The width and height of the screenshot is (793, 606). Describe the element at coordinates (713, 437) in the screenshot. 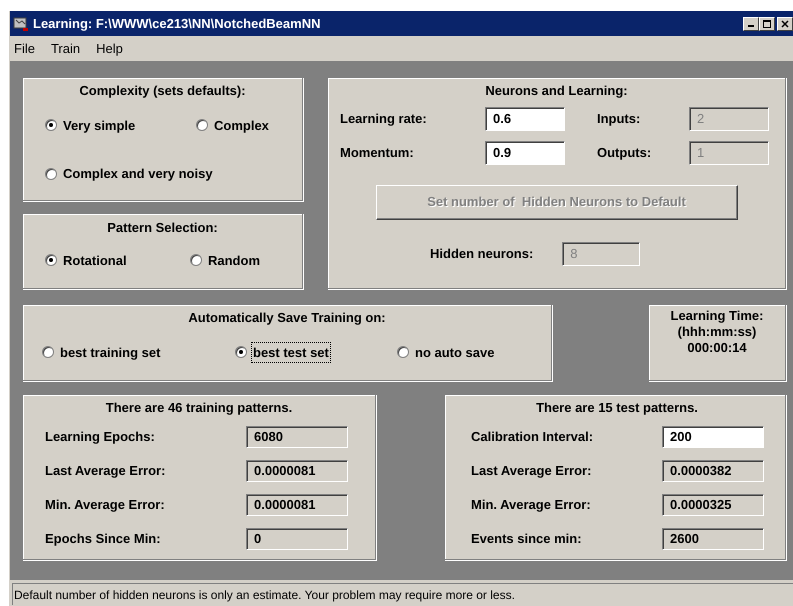

I see `input-field: 200` at that location.